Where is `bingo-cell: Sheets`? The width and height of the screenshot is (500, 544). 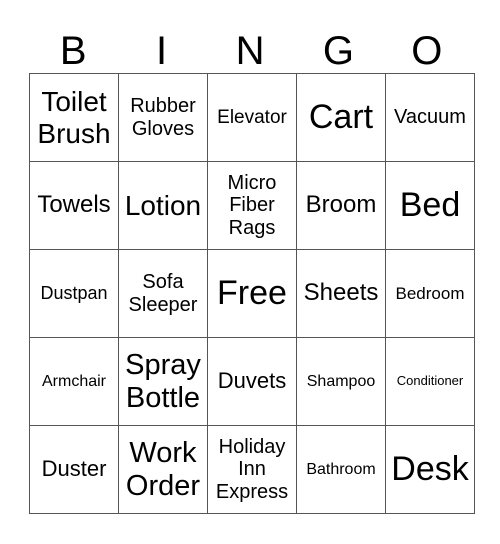
bingo-cell: Sheets is located at coordinates (341, 293).